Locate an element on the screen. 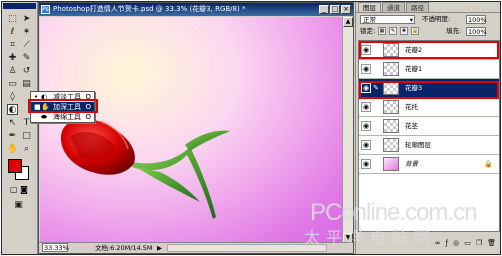  clone-stamp-tool-icon: ♙ is located at coordinates (12, 71).